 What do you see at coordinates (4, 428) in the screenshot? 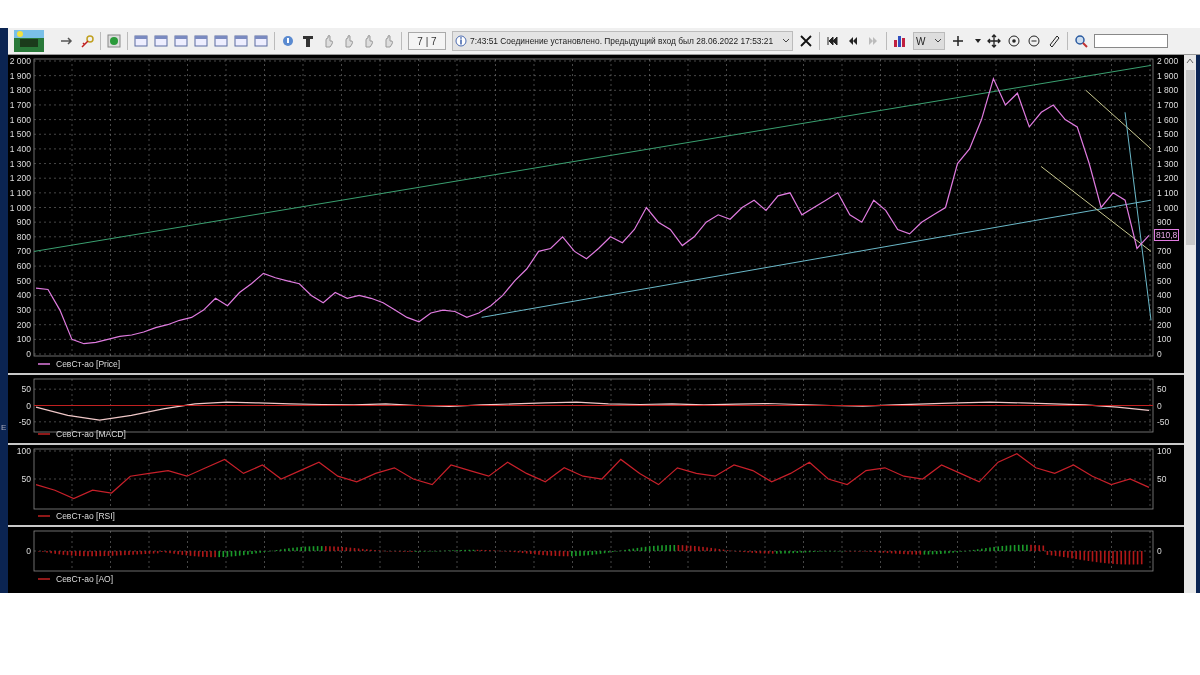
I see `side-mark: E` at bounding box center [4, 428].